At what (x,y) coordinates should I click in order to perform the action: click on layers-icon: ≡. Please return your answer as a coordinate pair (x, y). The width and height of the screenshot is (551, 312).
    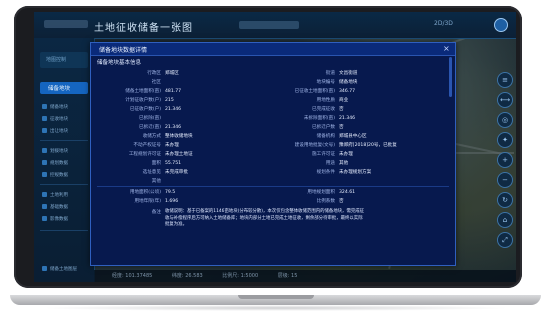
    Looking at the image, I should click on (505, 80).